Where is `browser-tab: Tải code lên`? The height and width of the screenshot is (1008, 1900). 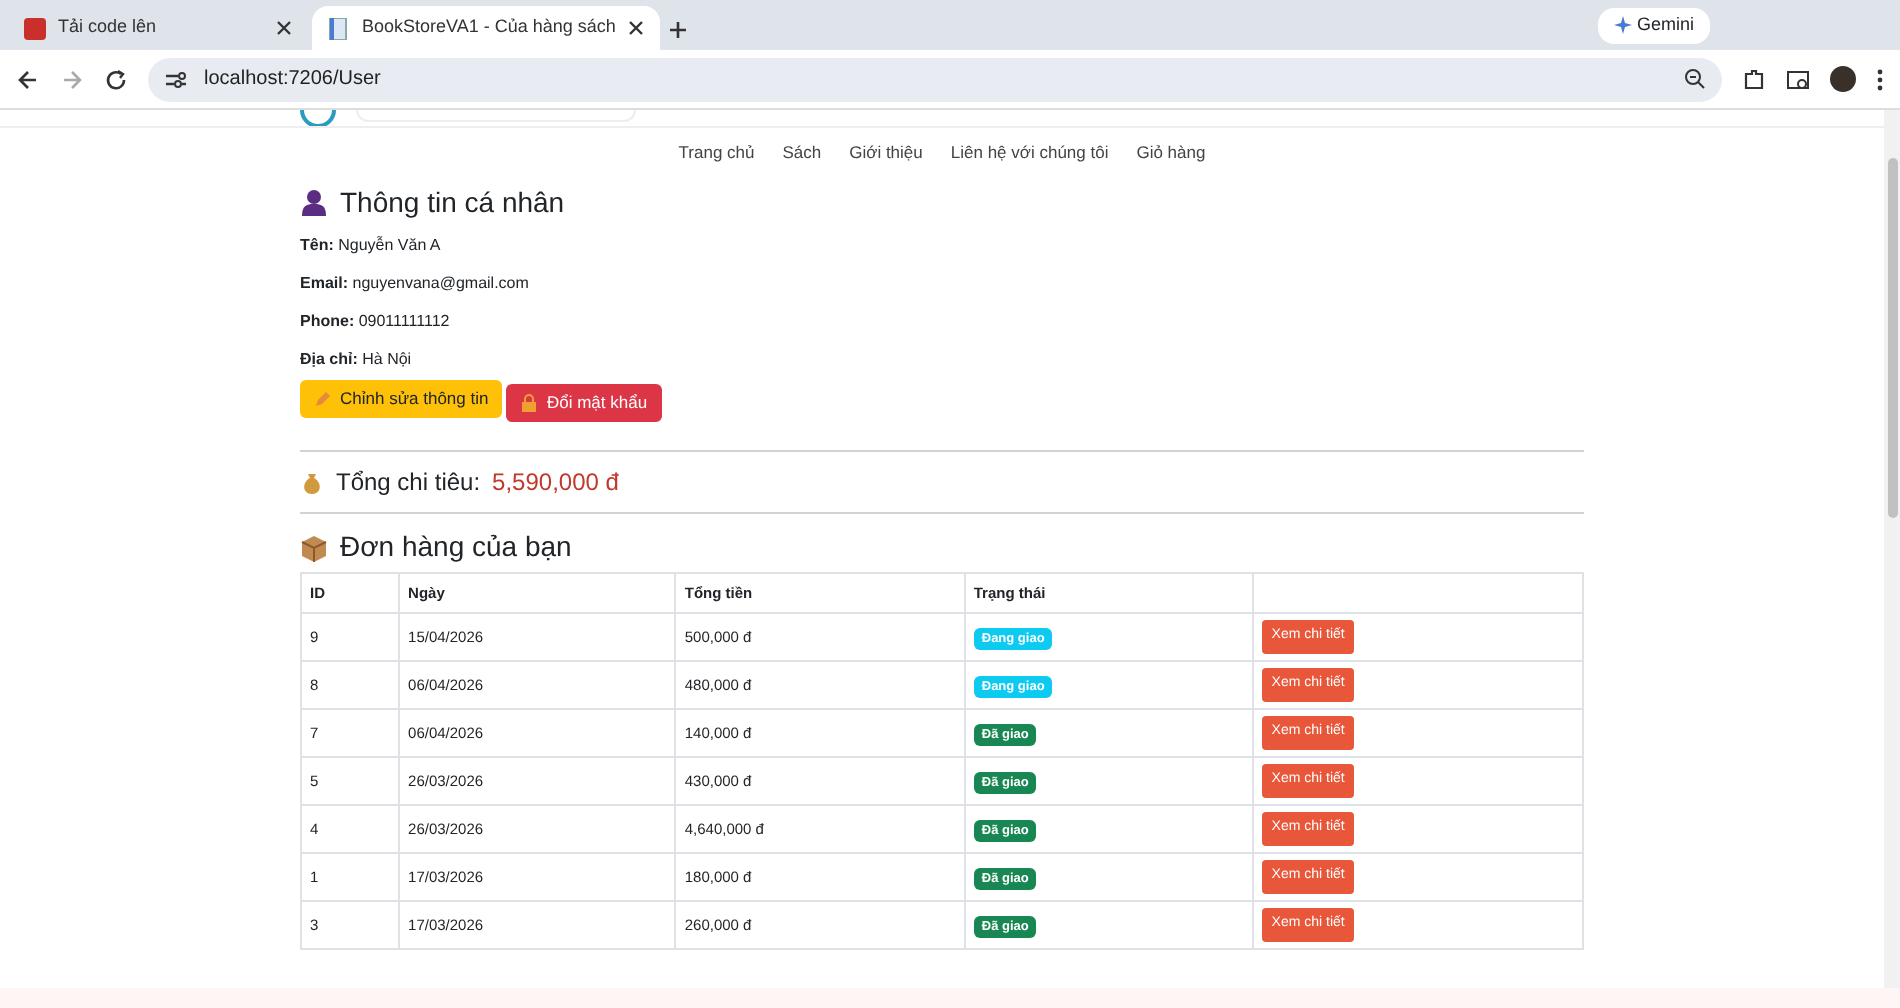
browser-tab: Tải code lên is located at coordinates (158, 28).